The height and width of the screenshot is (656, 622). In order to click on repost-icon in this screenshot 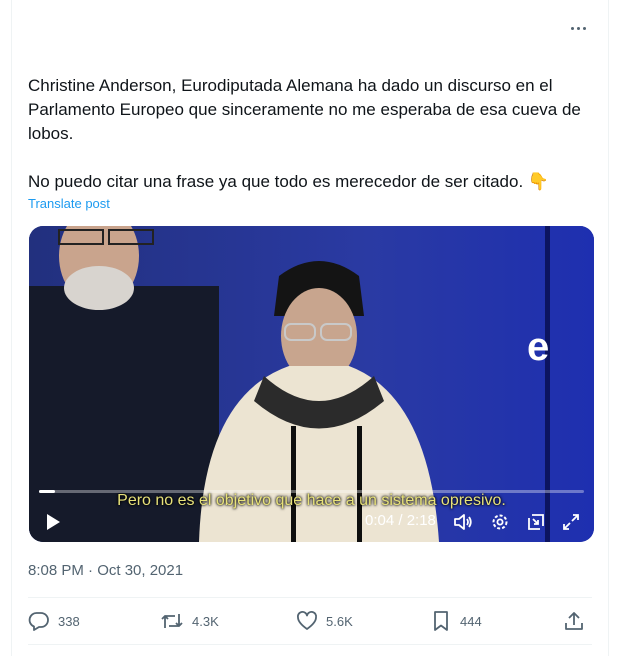, I will do `click(172, 621)`.